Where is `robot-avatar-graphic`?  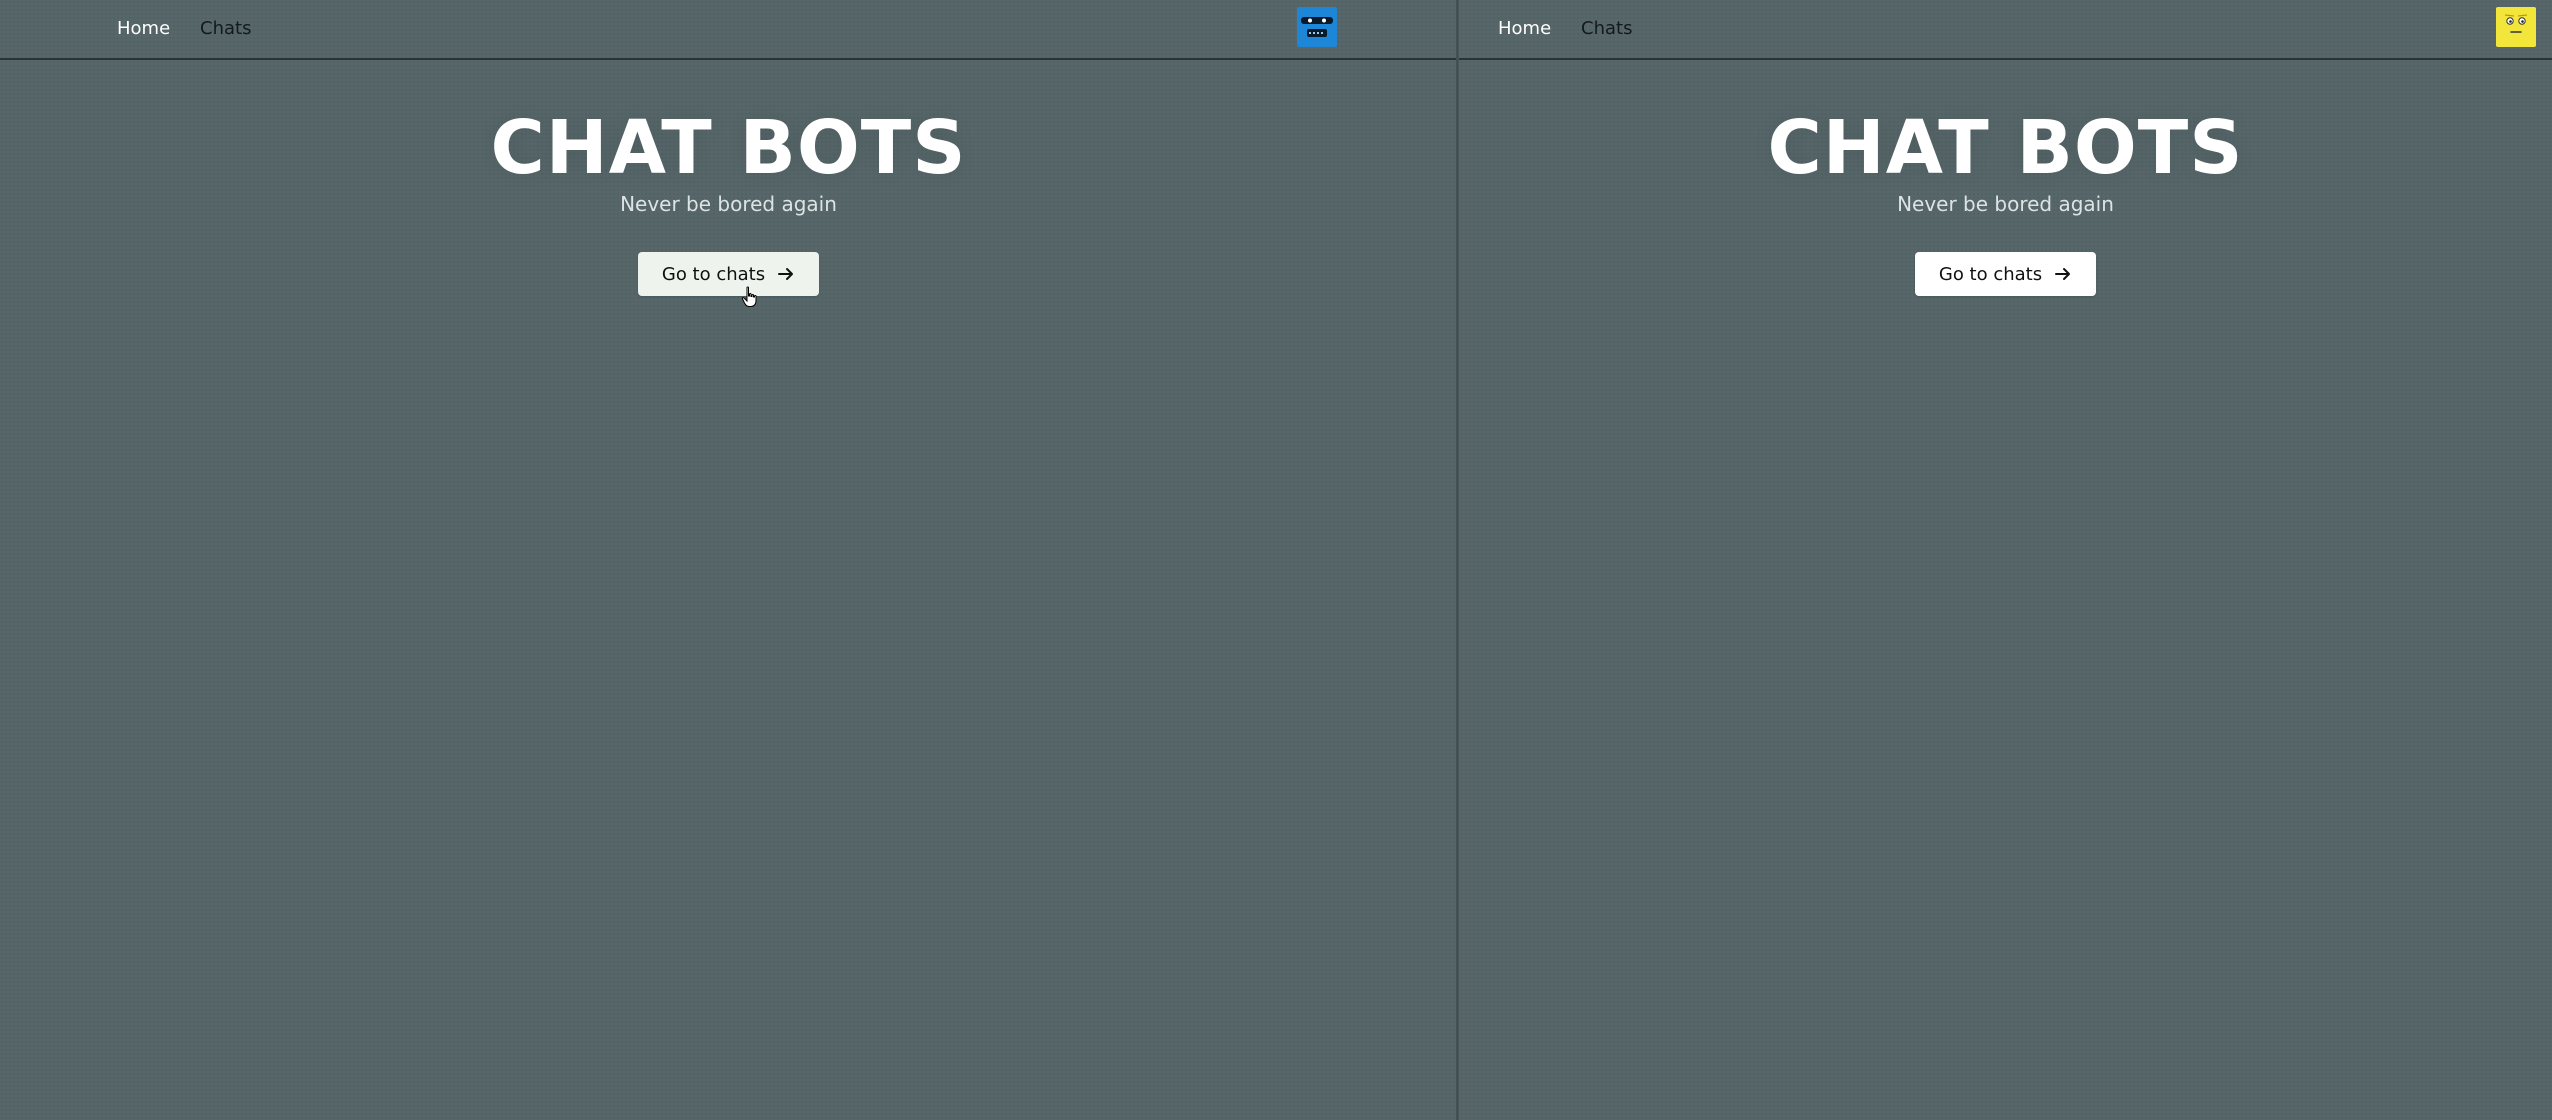 robot-avatar-graphic is located at coordinates (1317, 27).